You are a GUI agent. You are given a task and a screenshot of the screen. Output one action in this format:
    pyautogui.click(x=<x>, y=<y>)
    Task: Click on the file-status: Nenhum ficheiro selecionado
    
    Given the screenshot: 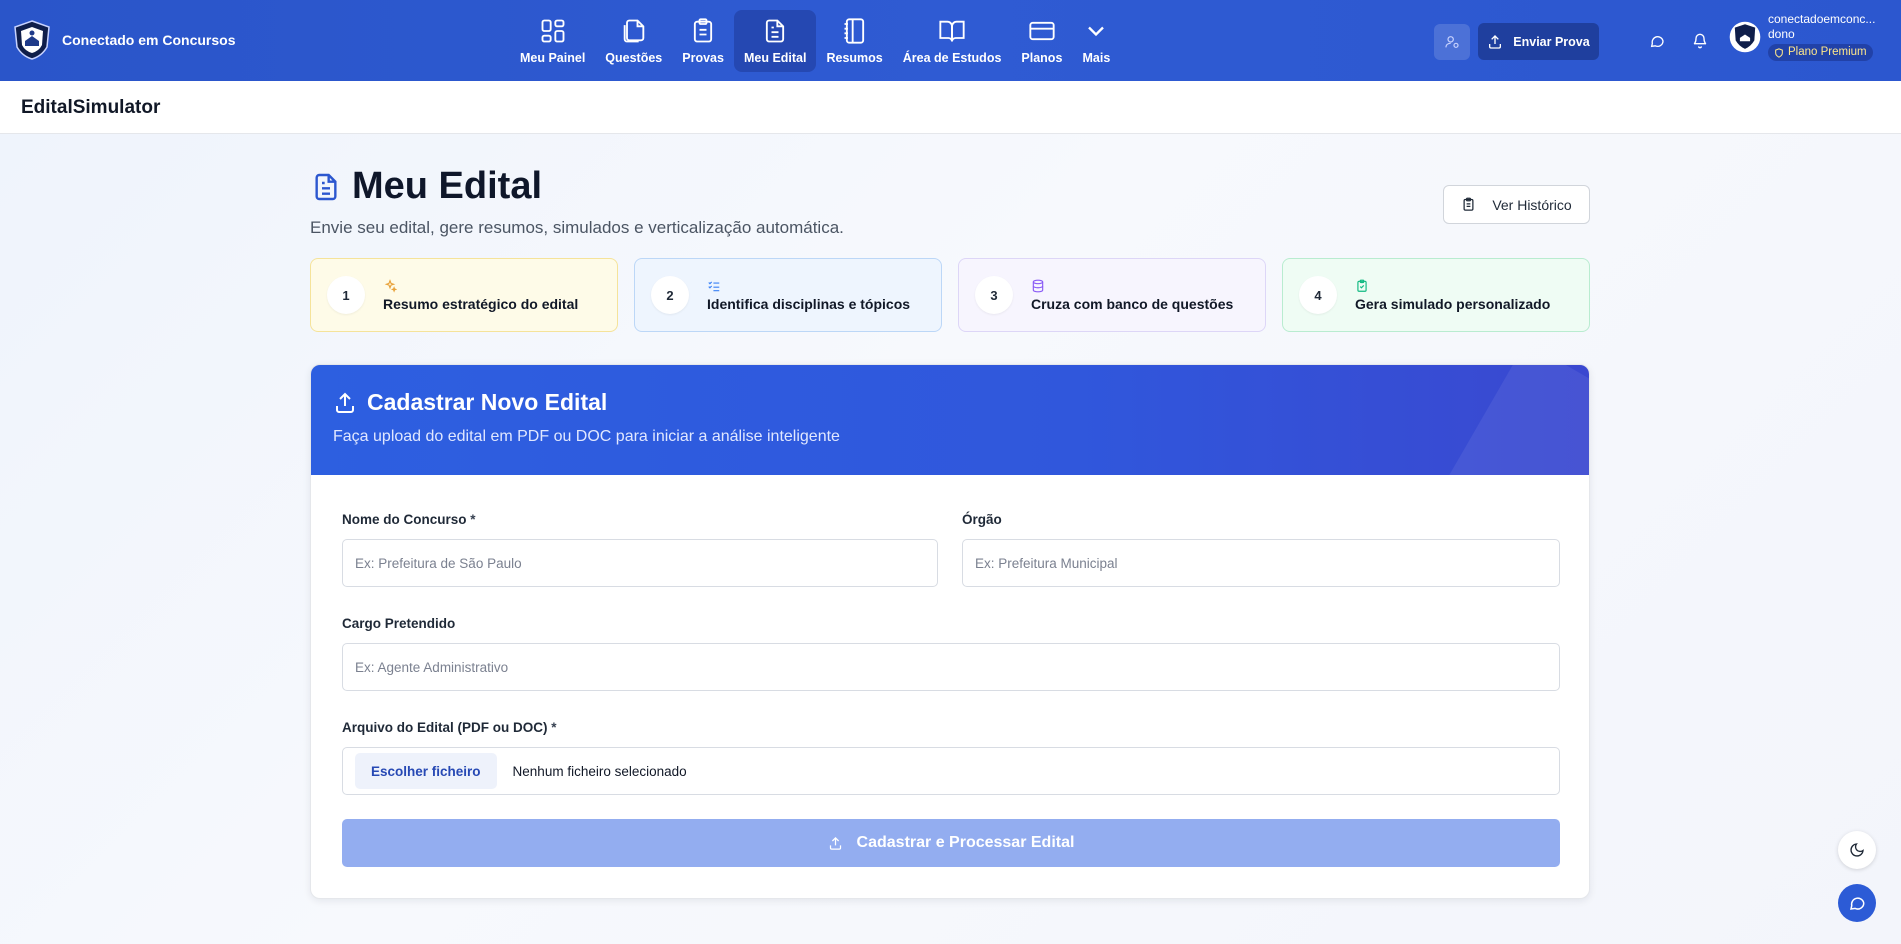 What is the action you would take?
    pyautogui.click(x=599, y=771)
    